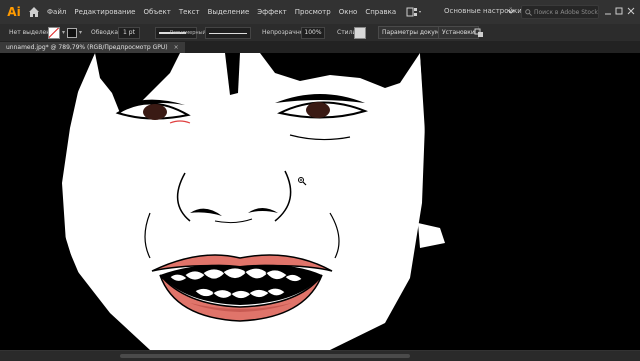  What do you see at coordinates (318, 110) in the screenshot?
I see `right-iris` at bounding box center [318, 110].